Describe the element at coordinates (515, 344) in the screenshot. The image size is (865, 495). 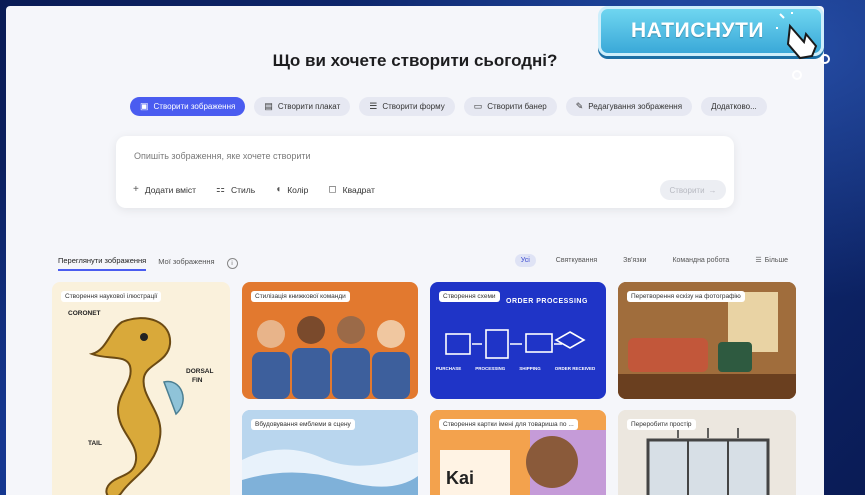
I see `diagram-illustration` at that location.